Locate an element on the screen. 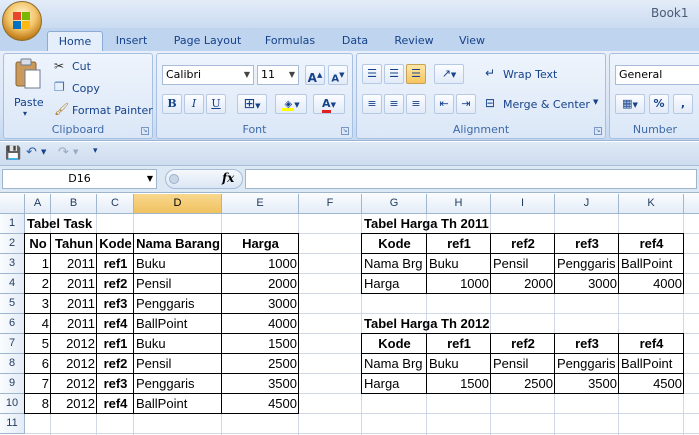 This screenshot has height=435, width=699. task-no-cell: 8 is located at coordinates (38, 404).